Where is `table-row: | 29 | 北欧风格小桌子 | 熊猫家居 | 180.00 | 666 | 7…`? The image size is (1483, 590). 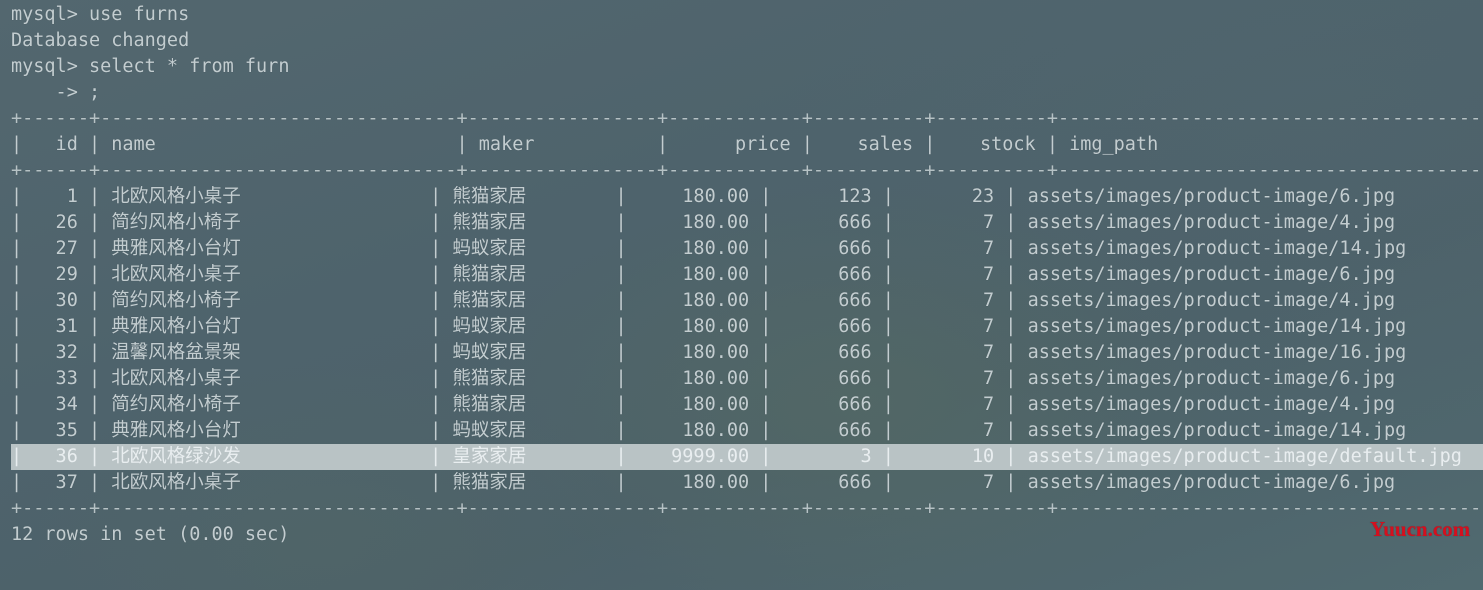
table-row: | 29 | 北欧风格小桌子 | 熊猫家居 | 180.00 | 666 | 7… is located at coordinates (747, 275).